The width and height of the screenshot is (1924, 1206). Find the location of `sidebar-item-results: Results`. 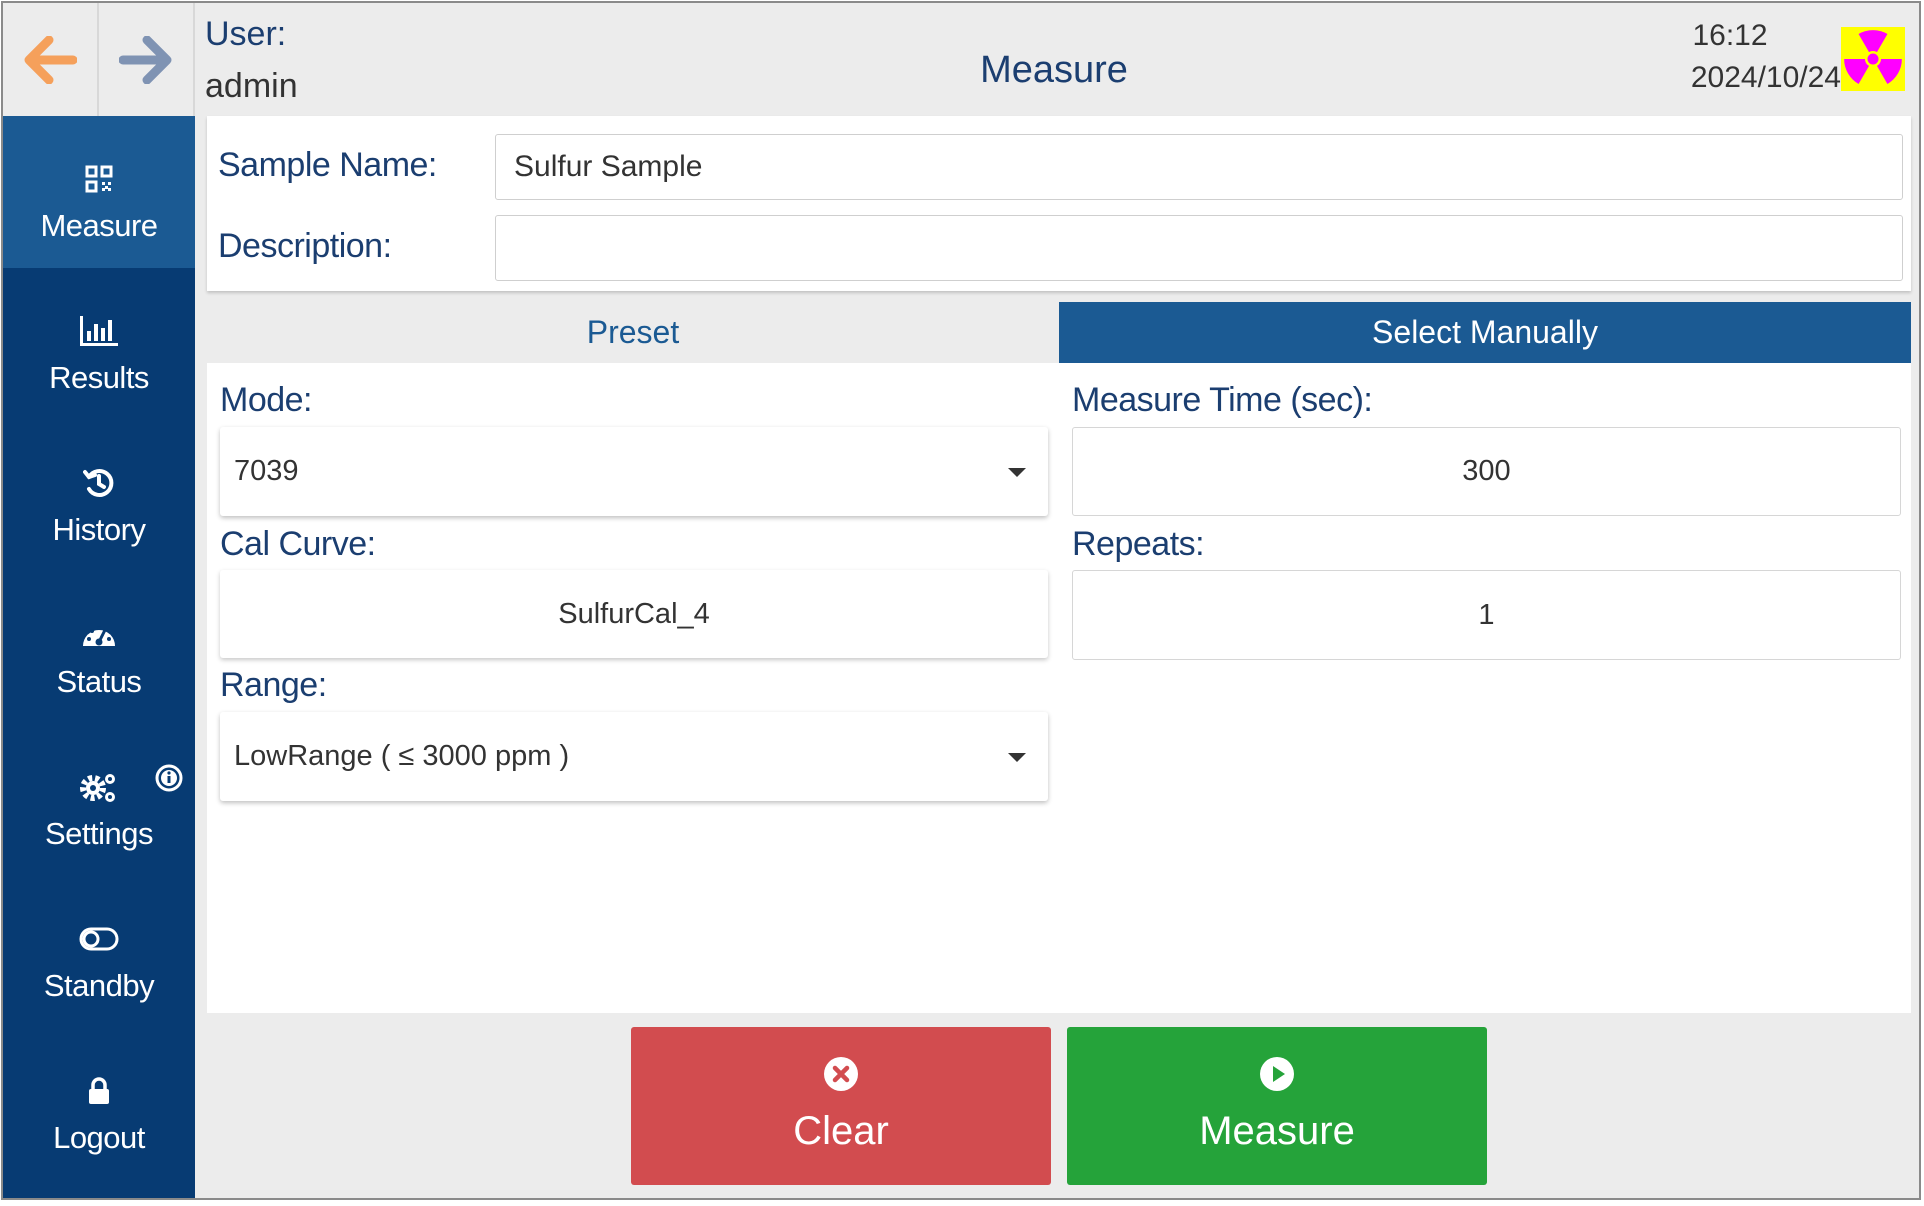

sidebar-item-results: Results is located at coordinates (99, 344).